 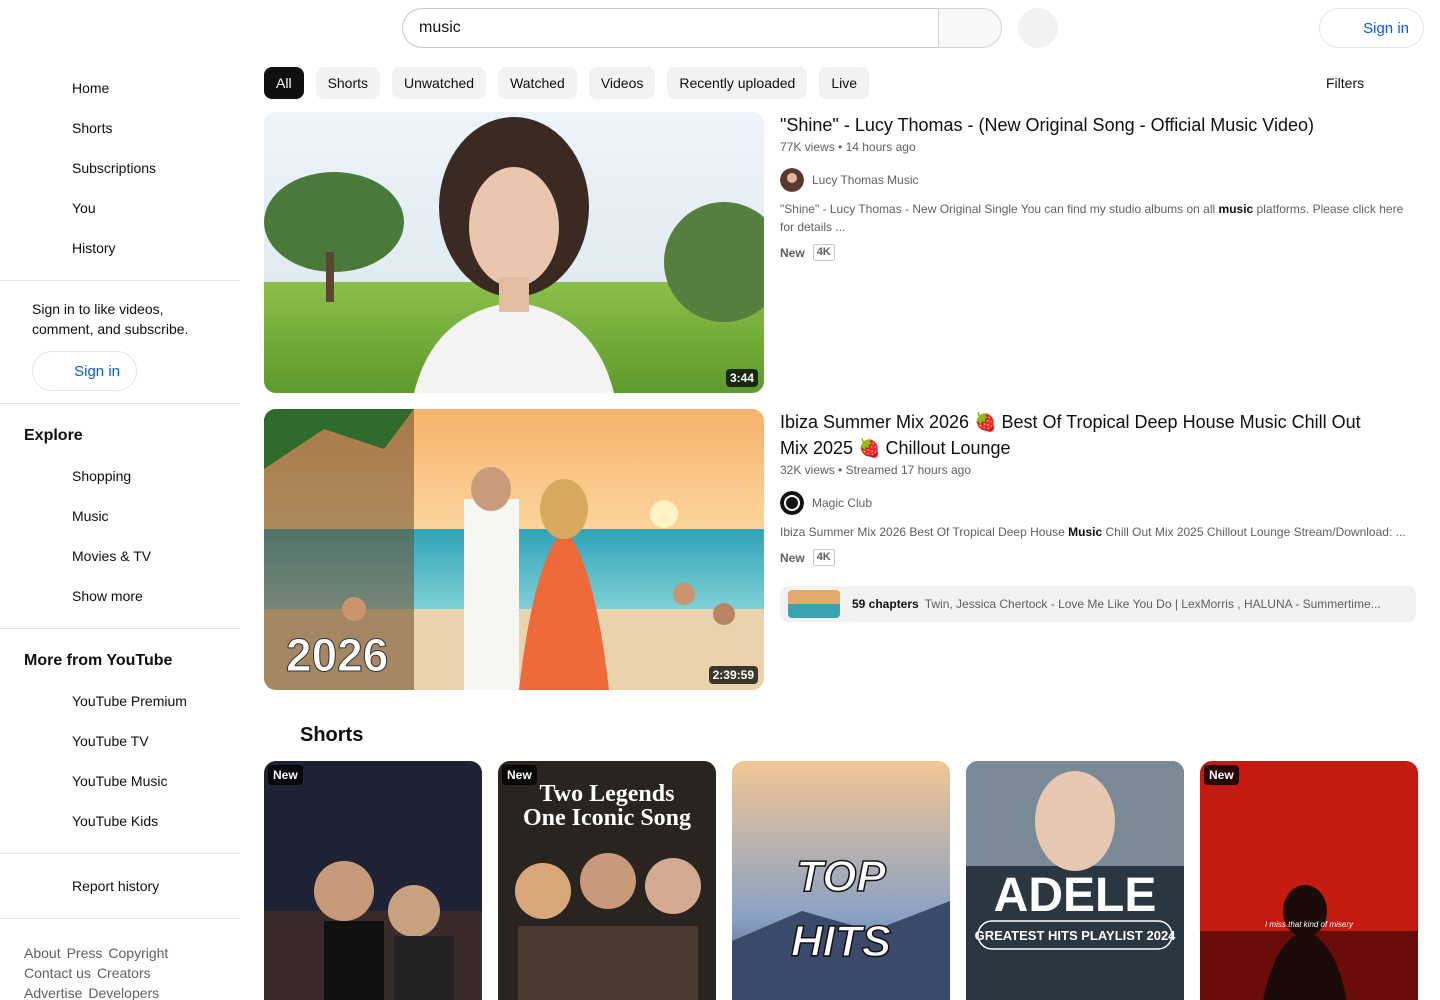 I want to click on chip-watched: Watched, so click(x=537, y=83).